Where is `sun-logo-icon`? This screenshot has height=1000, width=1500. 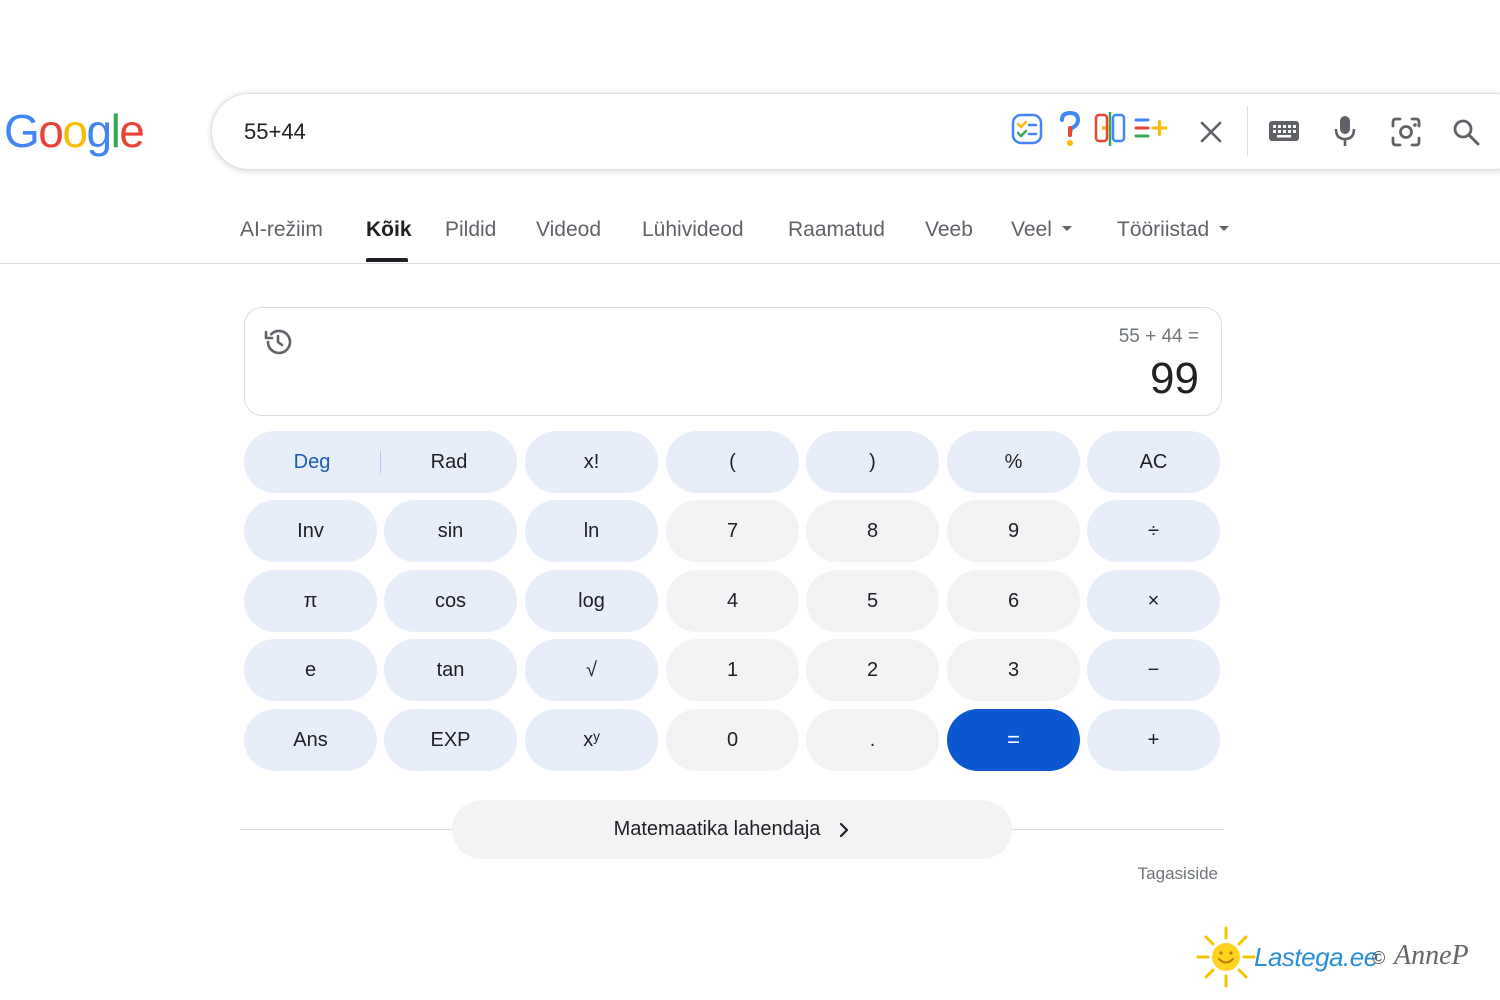 sun-logo-icon is located at coordinates (1226, 957).